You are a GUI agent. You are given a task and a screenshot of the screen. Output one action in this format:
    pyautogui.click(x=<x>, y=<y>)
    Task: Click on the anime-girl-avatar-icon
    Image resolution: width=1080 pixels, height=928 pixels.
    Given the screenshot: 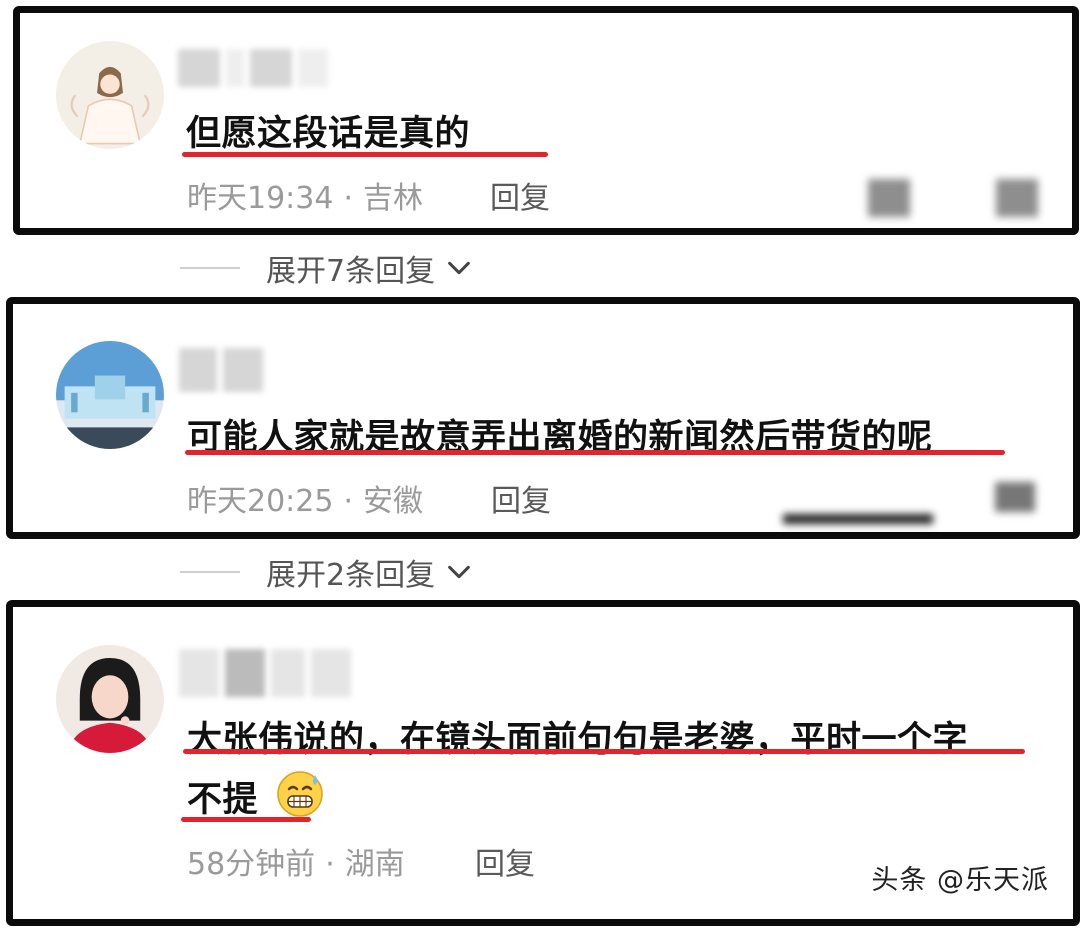 What is the action you would take?
    pyautogui.click(x=110, y=95)
    